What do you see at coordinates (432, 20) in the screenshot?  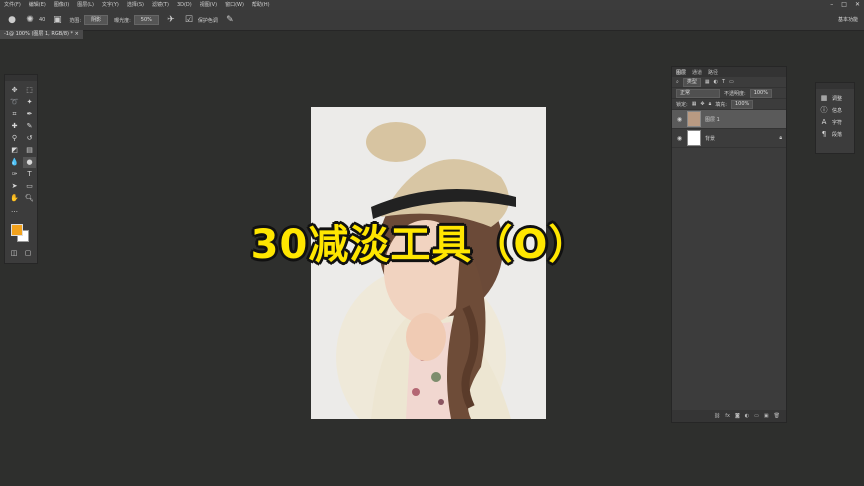 I see `options-bar: ● ✺ 40 ▣ 范围: 阴影 曝光度: 50% ✈ ☑ 保护色调 ✎` at bounding box center [432, 20].